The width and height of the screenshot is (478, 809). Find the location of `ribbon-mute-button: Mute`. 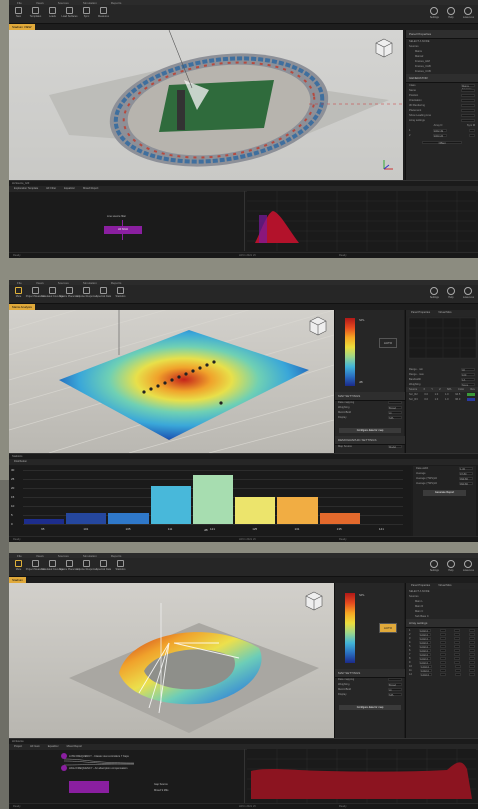

ribbon-mute-button: Mute is located at coordinates (18, 567).